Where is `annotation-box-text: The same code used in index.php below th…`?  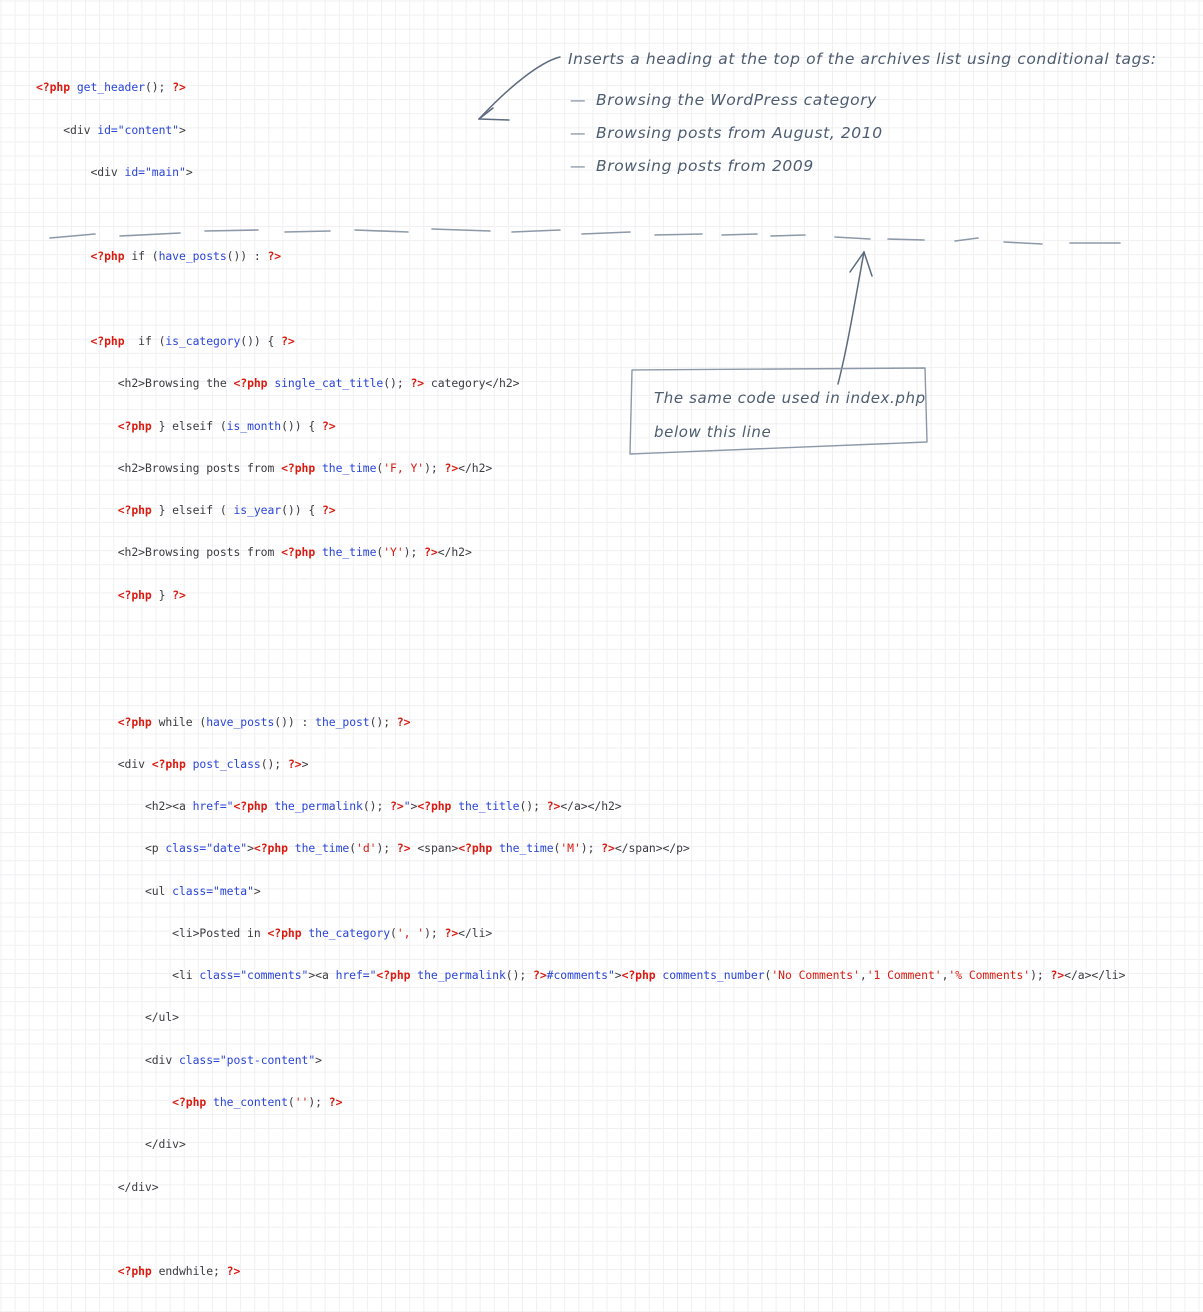 annotation-box-text: The same code used in index.php below th… is located at coordinates (790, 415).